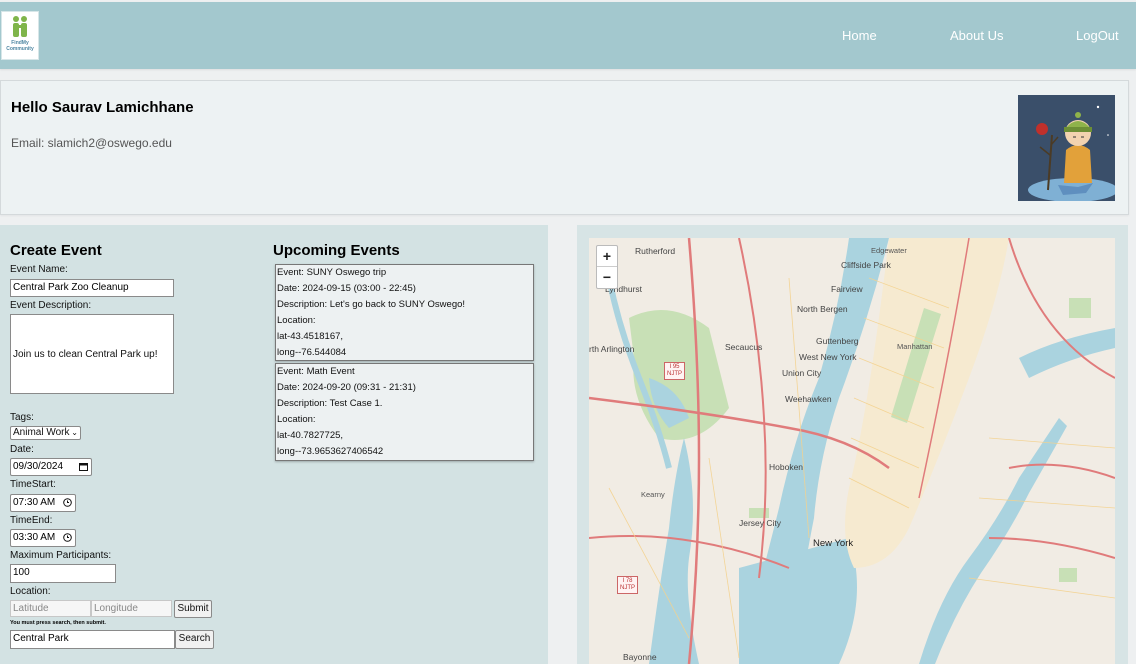 The height and width of the screenshot is (664, 1136). I want to click on map-label-north-arlington: rth Arlington, so click(612, 349).